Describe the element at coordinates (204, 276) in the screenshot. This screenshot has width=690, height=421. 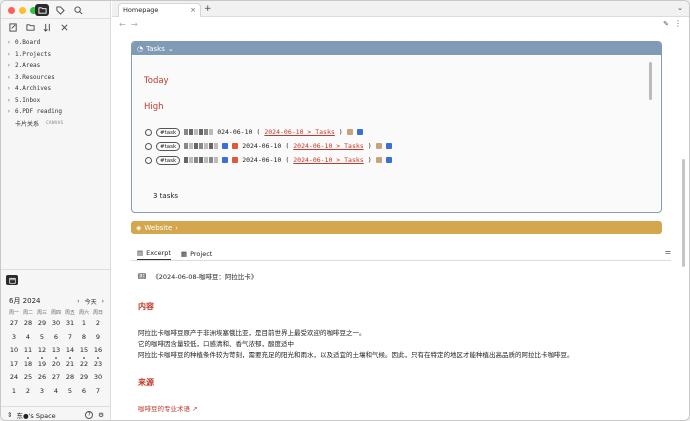
I see `excerpt-title: 《2024-06-08-咖啡豆：阿拉比卡》` at that location.